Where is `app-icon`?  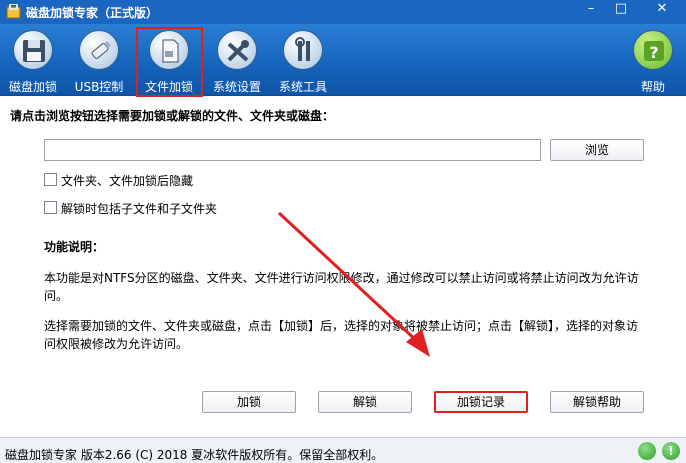
app-icon is located at coordinates (13, 11).